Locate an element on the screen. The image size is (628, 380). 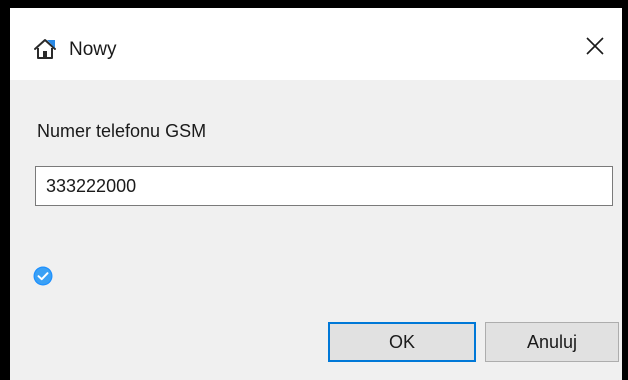
close-icon is located at coordinates (595, 48).